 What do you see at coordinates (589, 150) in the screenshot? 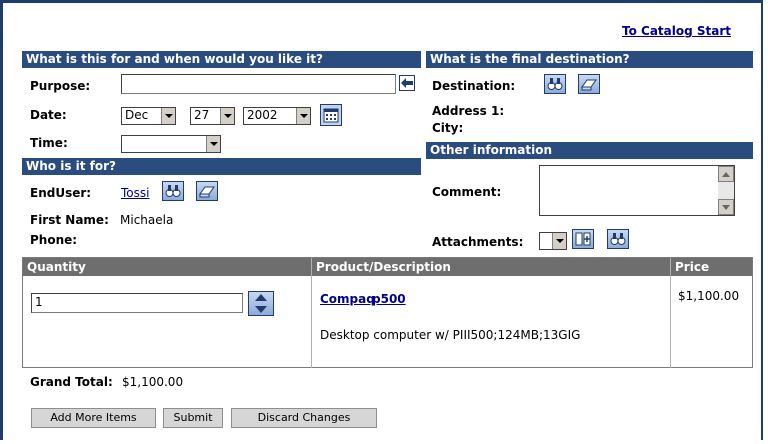
I see `section-header-other: Other information` at bounding box center [589, 150].